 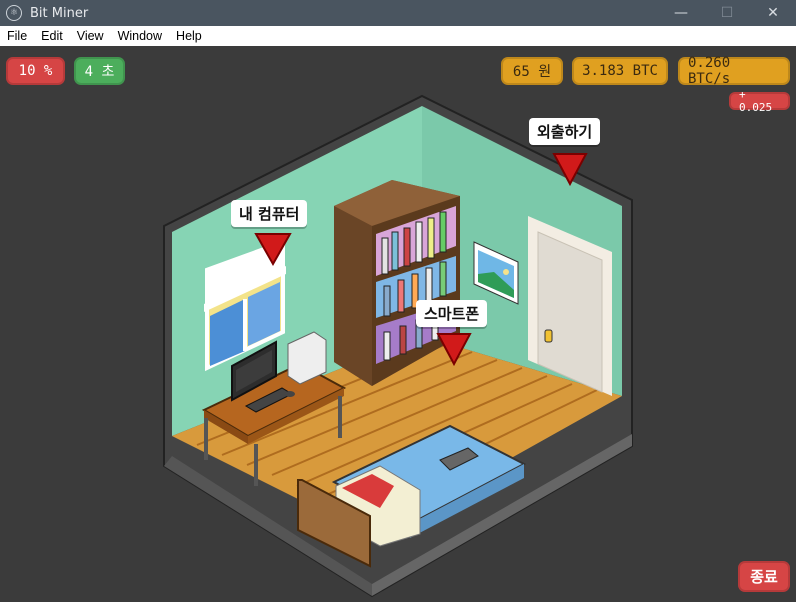 I want to click on mouse, so click(x=290, y=394).